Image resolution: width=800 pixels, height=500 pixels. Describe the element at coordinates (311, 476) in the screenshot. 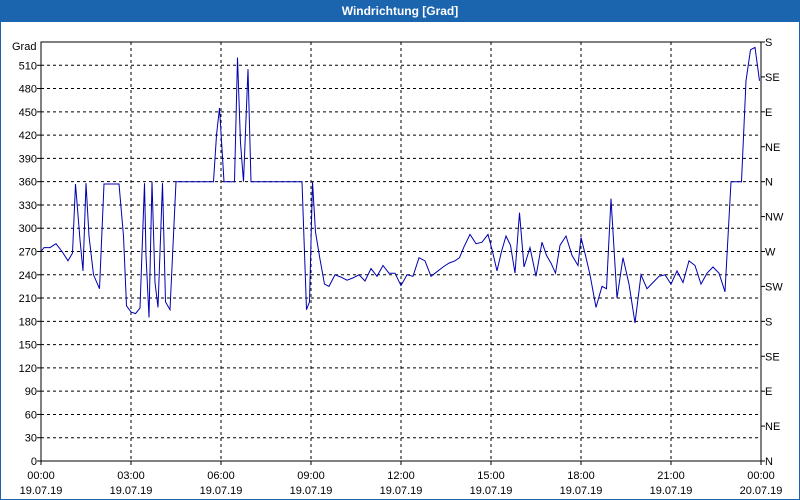

I see `x-tick-time: 09:00` at that location.